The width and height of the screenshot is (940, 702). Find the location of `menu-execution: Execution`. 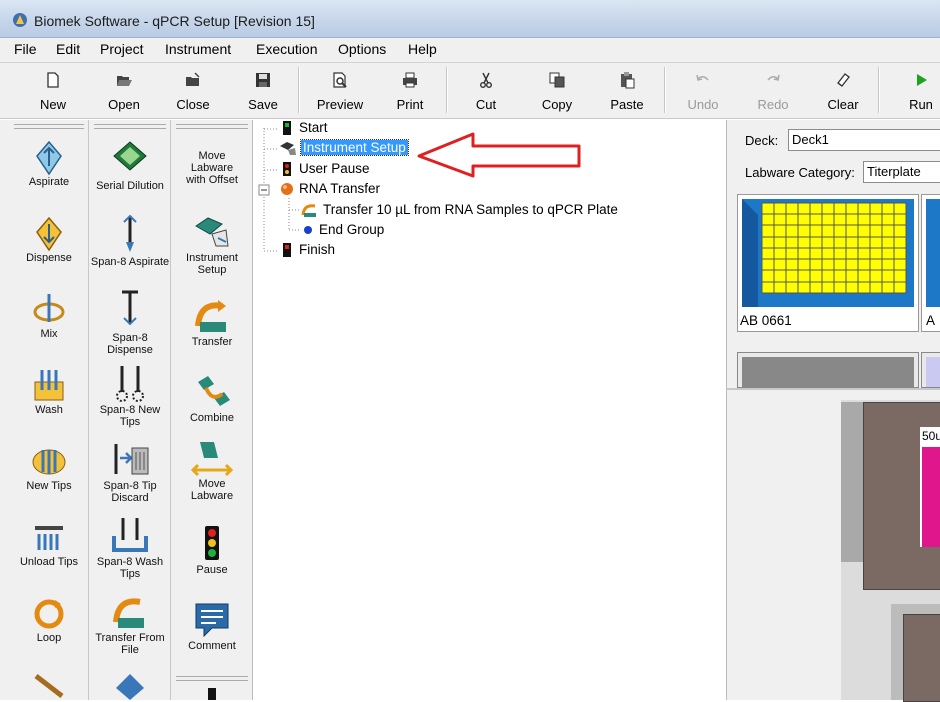

menu-execution: Execution is located at coordinates (286, 49).